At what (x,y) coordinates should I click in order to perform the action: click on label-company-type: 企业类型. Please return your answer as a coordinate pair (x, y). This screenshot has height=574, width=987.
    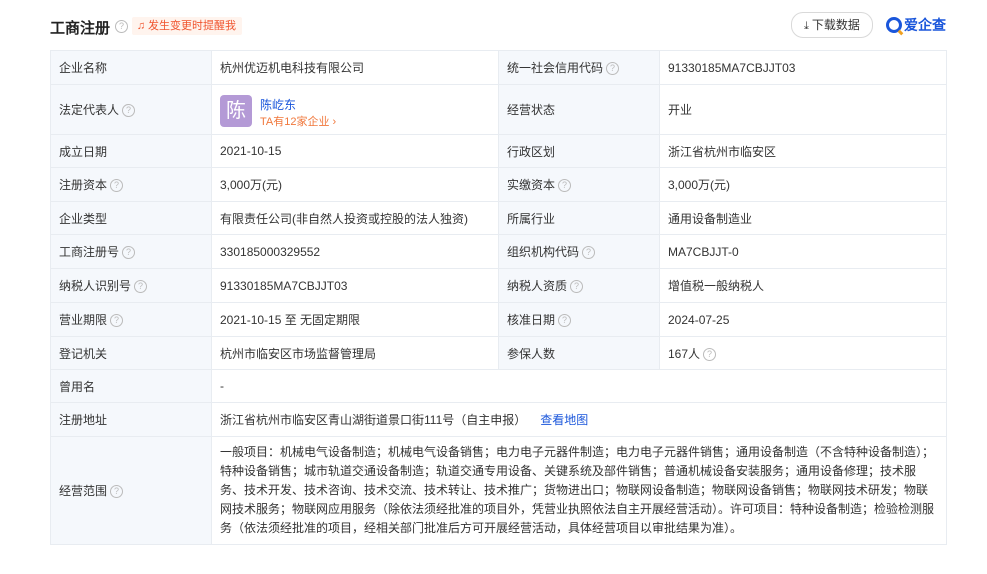
    Looking at the image, I should click on (131, 218).